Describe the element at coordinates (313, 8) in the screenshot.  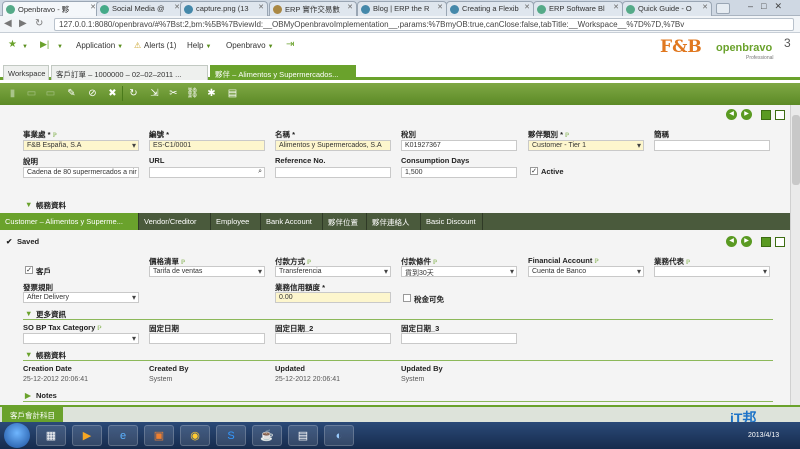
I see `browser-tab: ERP 實作交易數 ✕` at that location.